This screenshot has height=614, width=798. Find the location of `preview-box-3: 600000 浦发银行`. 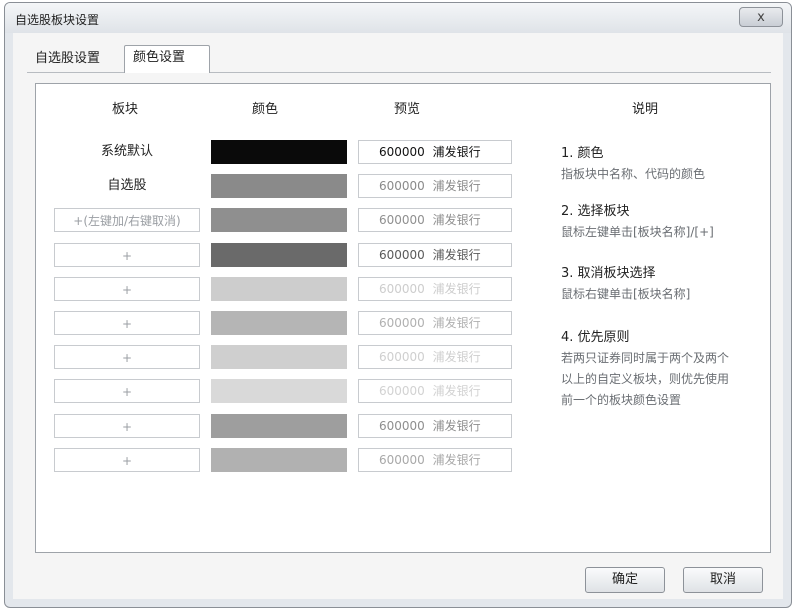

preview-box-3: 600000 浦发银行 is located at coordinates (435, 255).